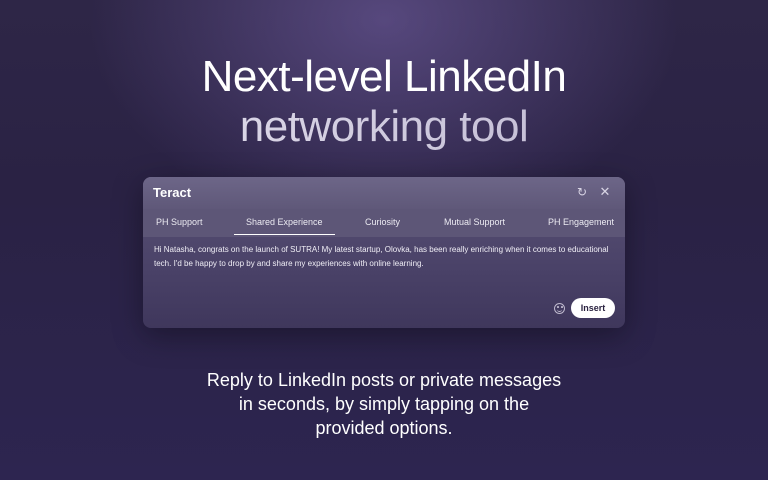  Describe the element at coordinates (581, 222) in the screenshot. I see `tab-ph-engagement: PH Engagement` at that location.